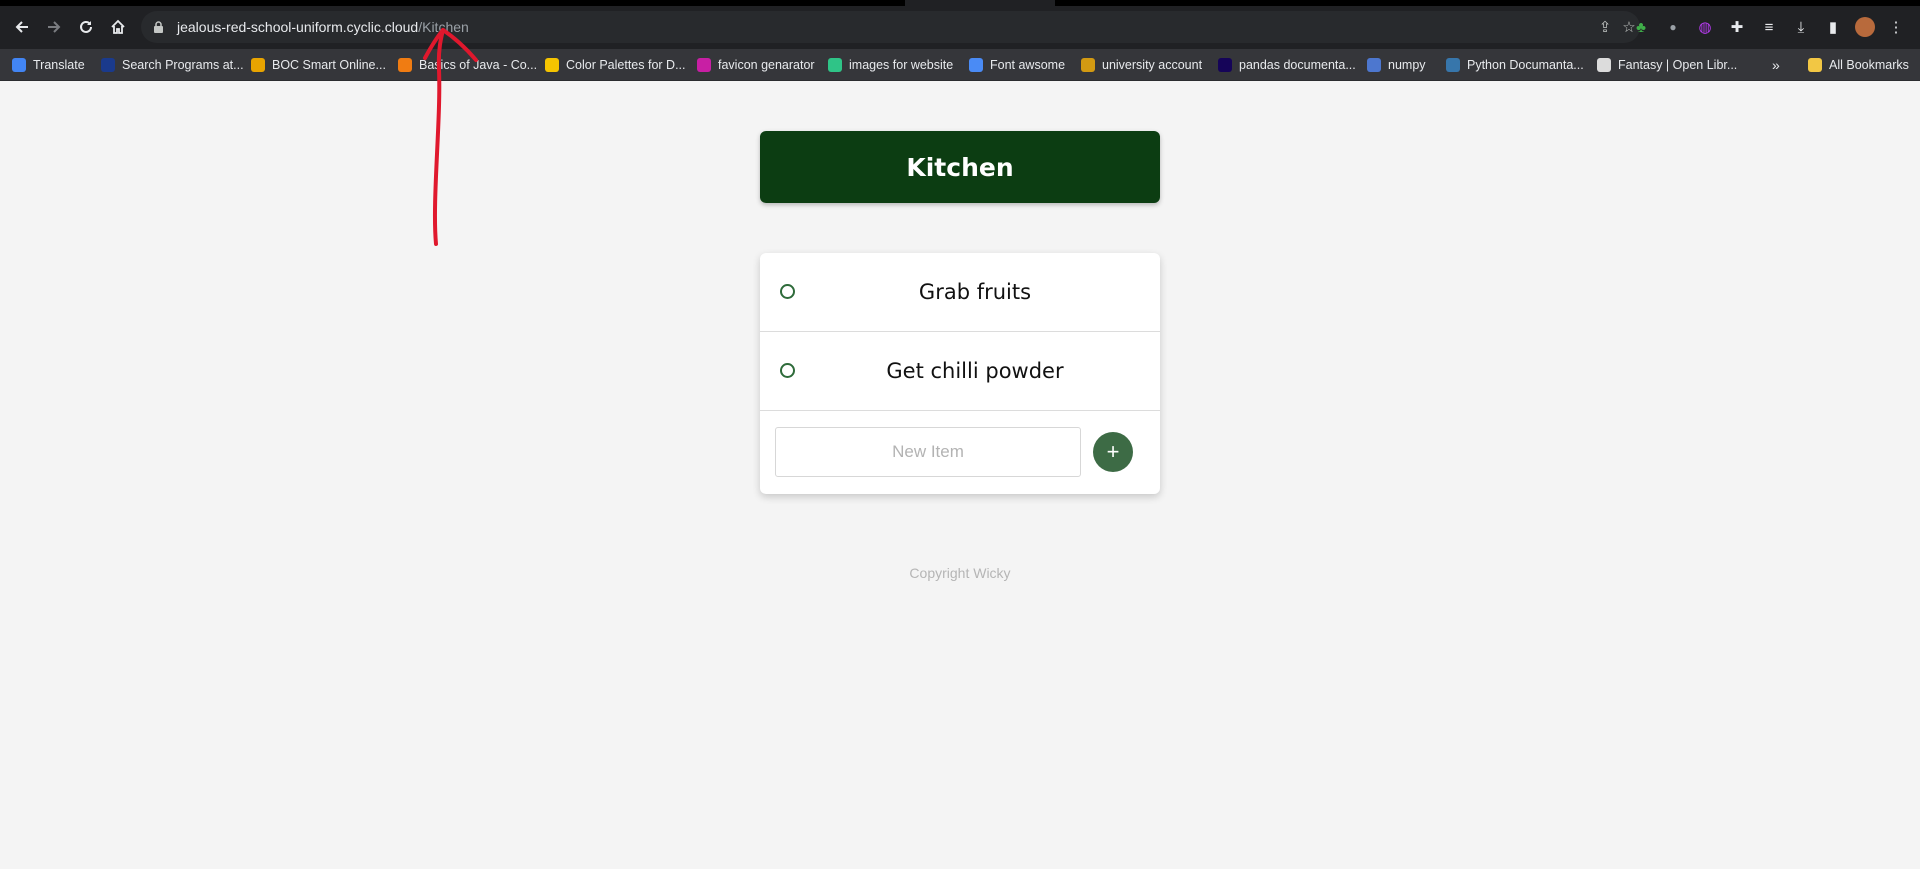 The image size is (1920, 869). I want to click on bookmark-label: images for website, so click(901, 65).